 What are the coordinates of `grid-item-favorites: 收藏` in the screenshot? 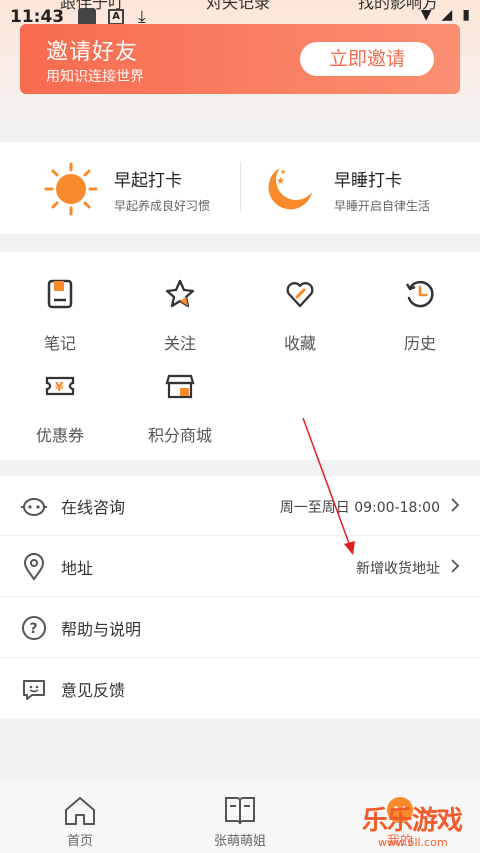 It's located at (300, 302).